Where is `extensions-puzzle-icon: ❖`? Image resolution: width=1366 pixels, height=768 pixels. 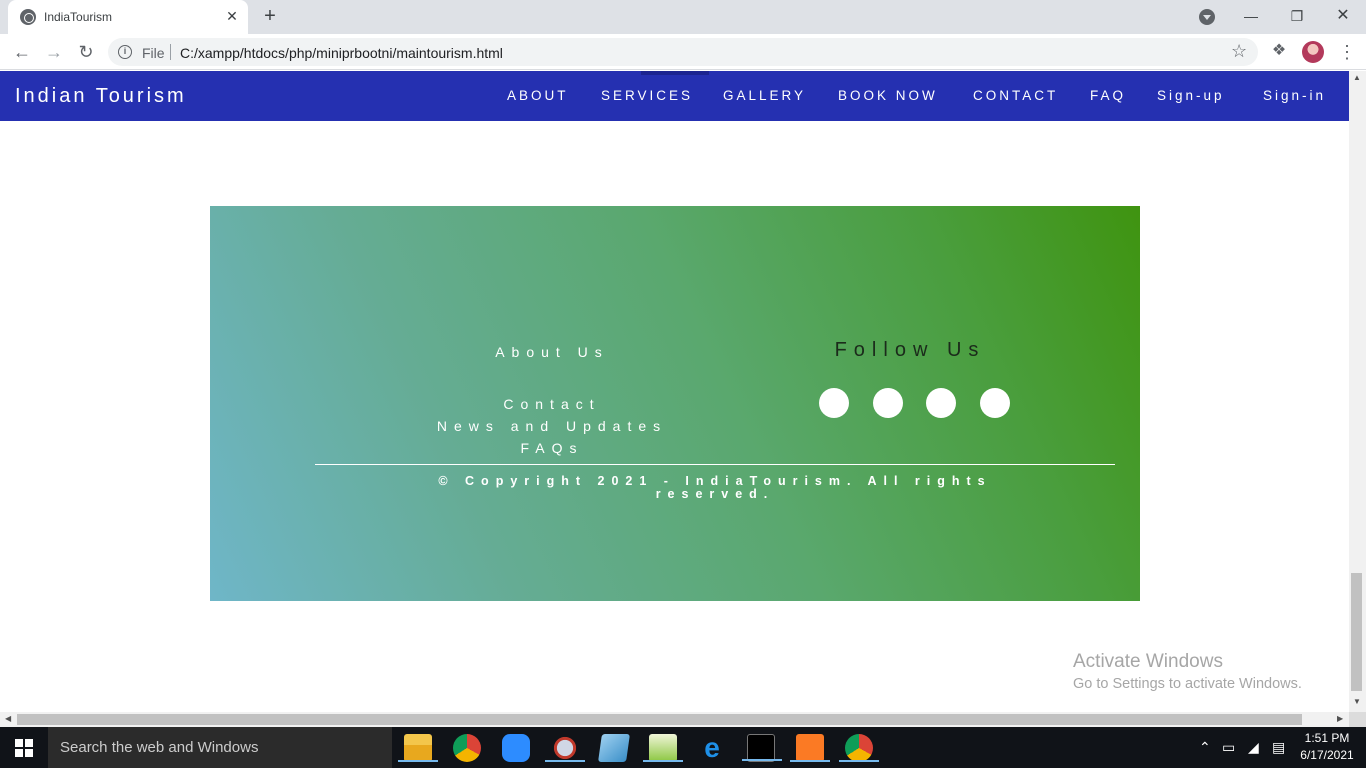
extensions-puzzle-icon: ❖ is located at coordinates (1279, 51).